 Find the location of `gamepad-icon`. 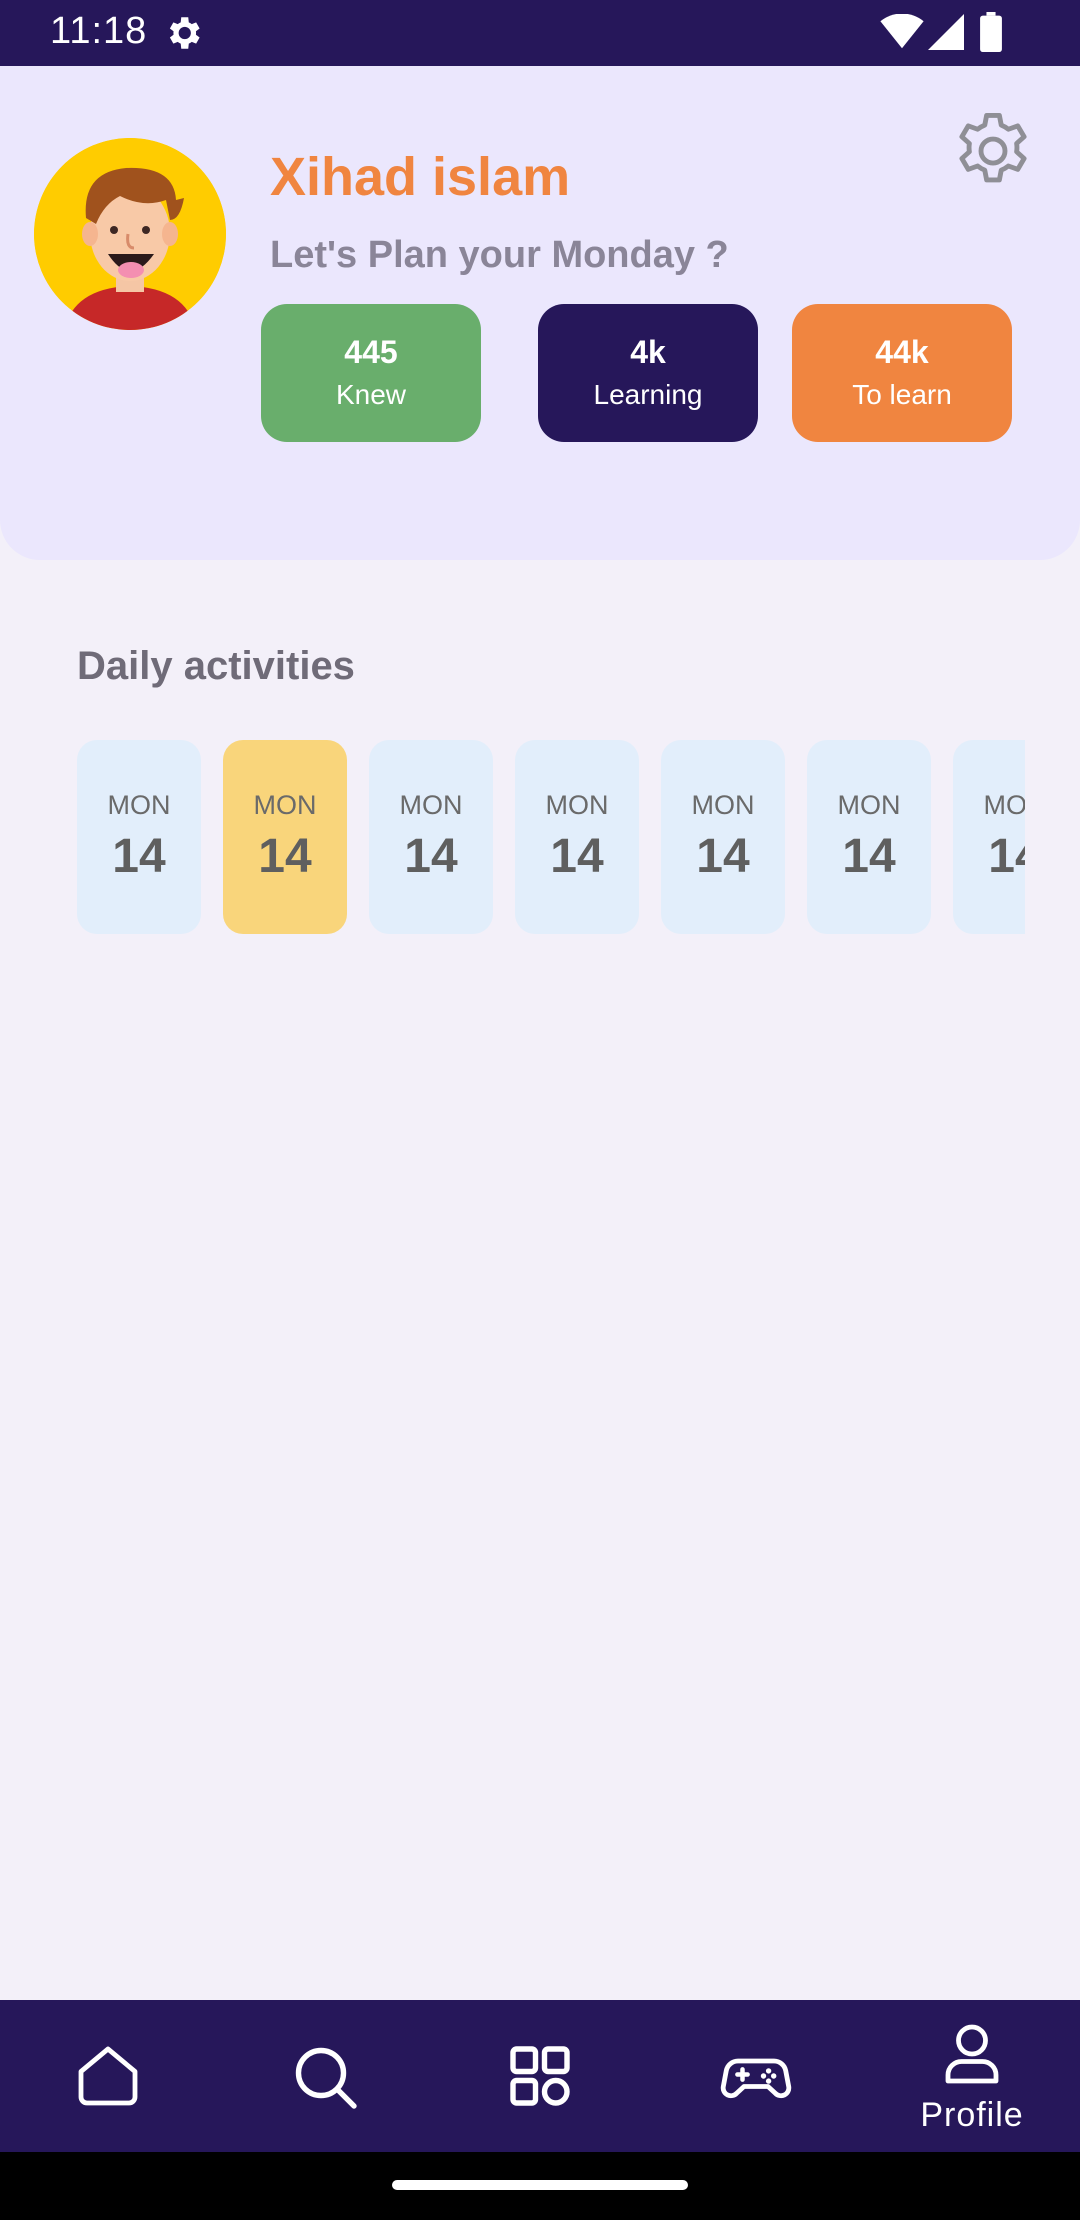

gamepad-icon is located at coordinates (756, 2078).